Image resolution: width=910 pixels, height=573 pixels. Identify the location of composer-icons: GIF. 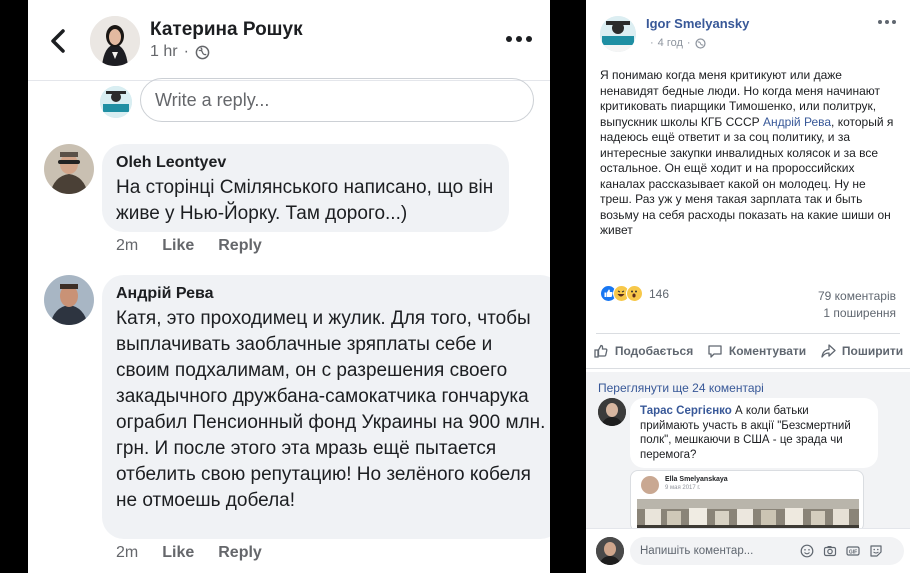
(841, 551).